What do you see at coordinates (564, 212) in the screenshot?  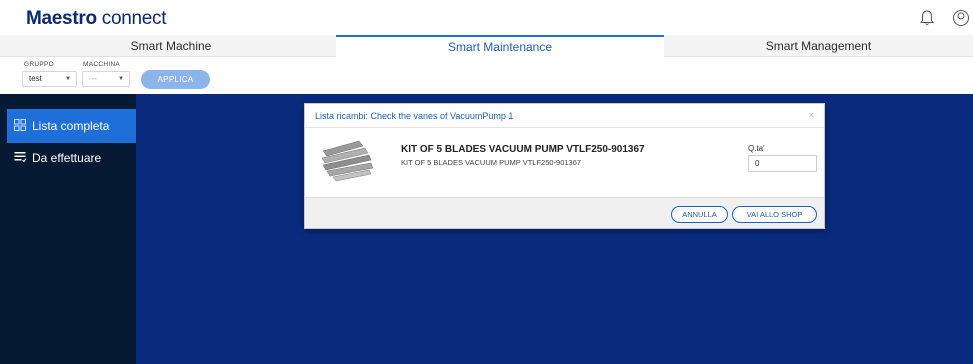 I see `modal-footer: ANNULLA VAI ALLO SHOP` at bounding box center [564, 212].